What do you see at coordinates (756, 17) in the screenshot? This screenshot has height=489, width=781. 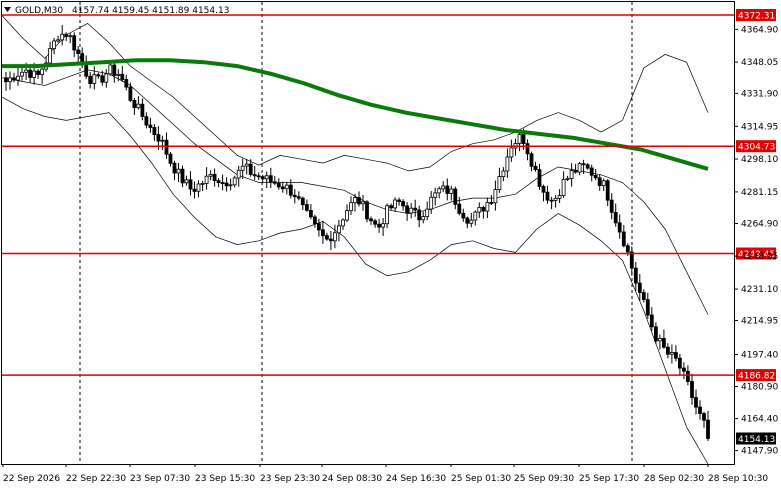 I see `level-label: 4372.31` at bounding box center [756, 17].